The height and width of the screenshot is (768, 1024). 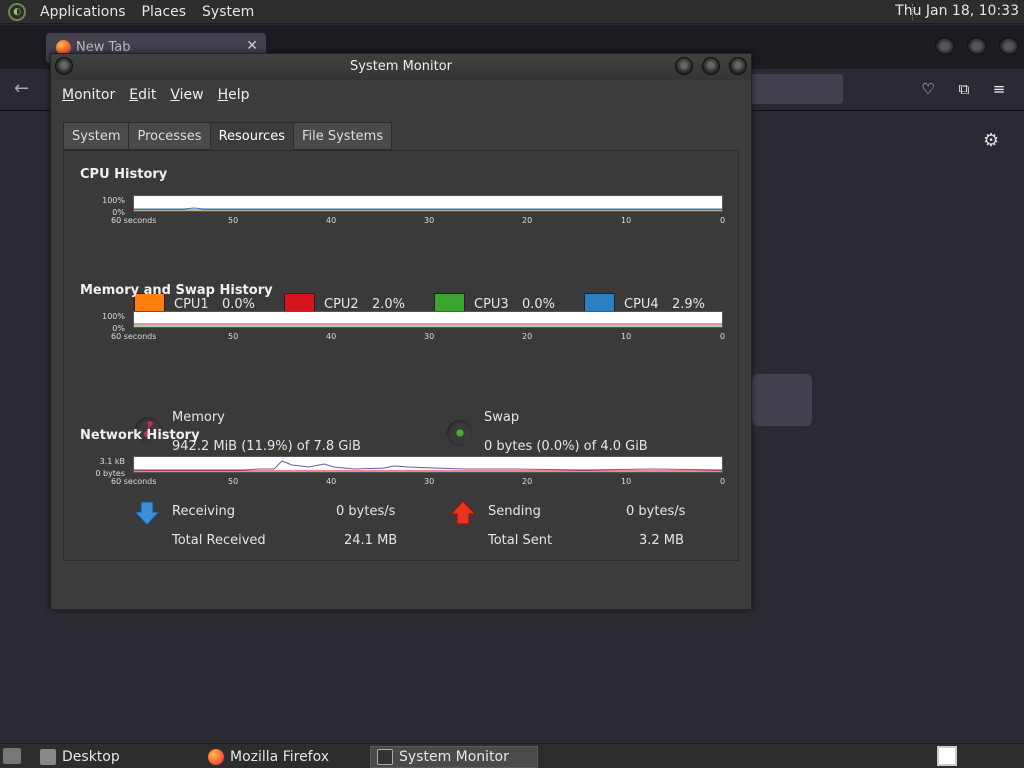 What do you see at coordinates (169, 136) in the screenshot?
I see `tab-processes: Processes` at bounding box center [169, 136].